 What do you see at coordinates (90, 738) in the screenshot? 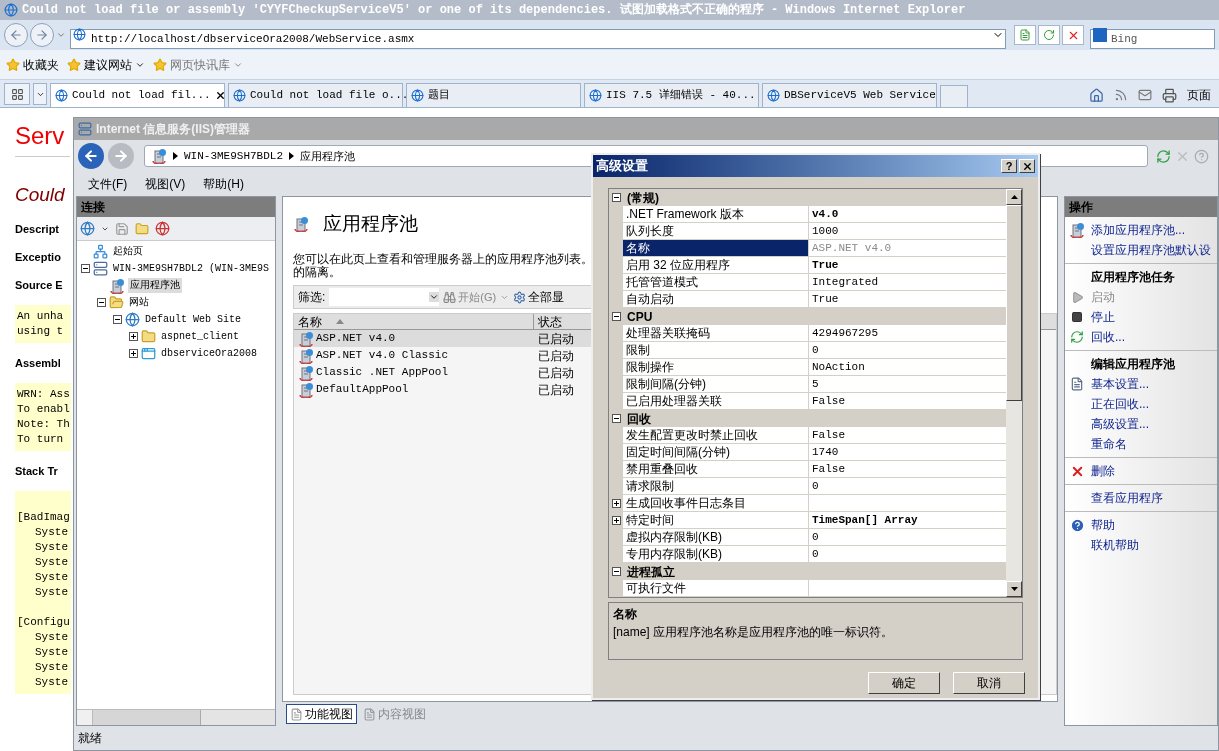
I see `status-text: 就绪` at bounding box center [90, 738].